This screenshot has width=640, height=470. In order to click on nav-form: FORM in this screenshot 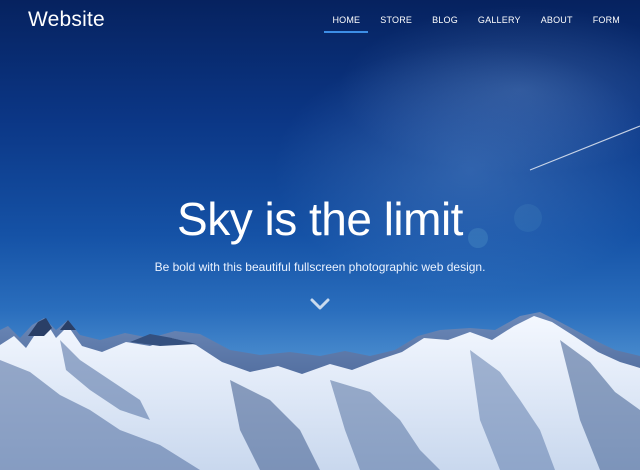, I will do `click(606, 22)`.